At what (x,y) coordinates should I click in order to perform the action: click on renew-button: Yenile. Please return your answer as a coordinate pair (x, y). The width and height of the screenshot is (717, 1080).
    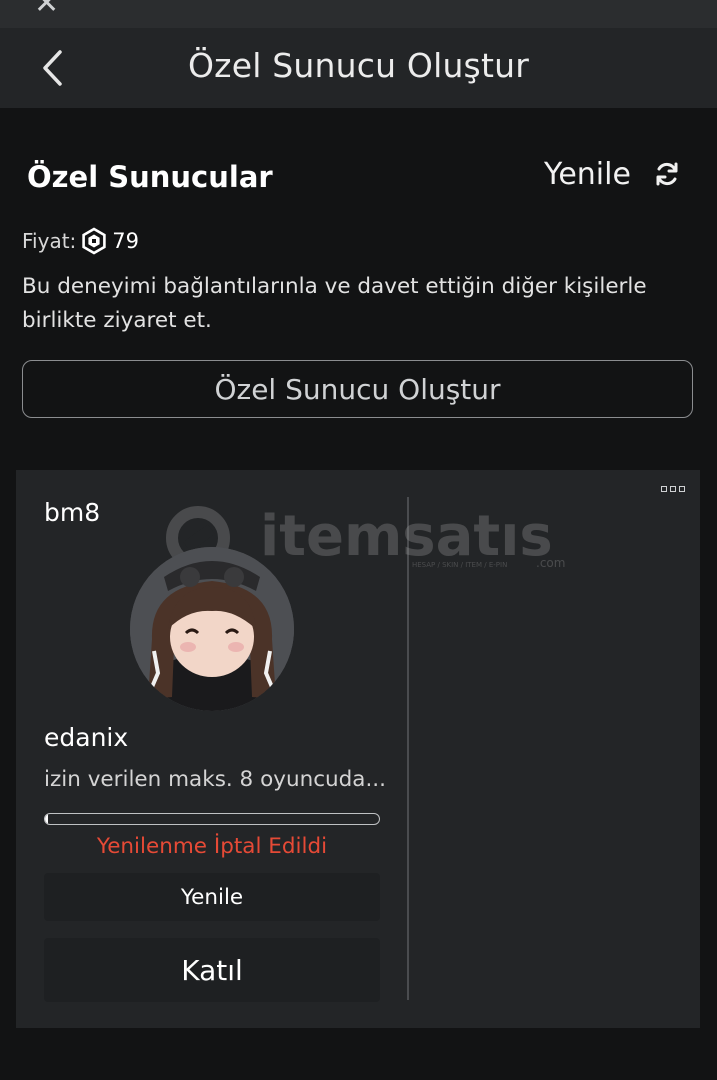
    Looking at the image, I should click on (212, 897).